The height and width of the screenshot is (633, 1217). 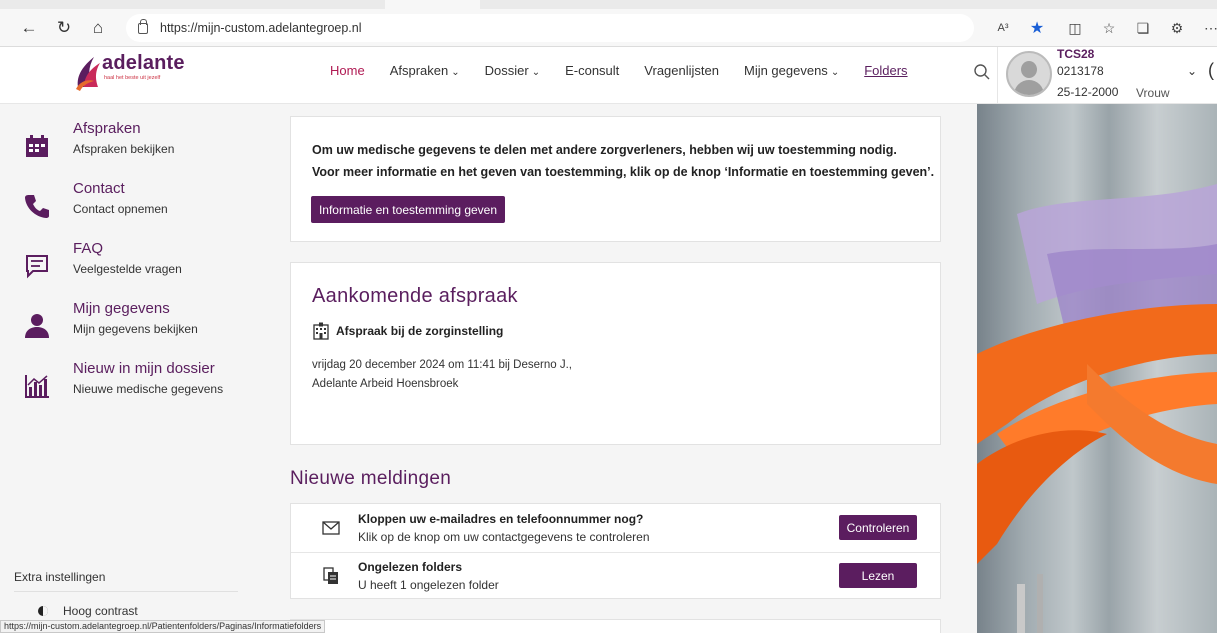 I want to click on sidebar-item-mijn-gegevens: Mijn gegevens Mijn gegevens bekijken, so click(x=133, y=326).